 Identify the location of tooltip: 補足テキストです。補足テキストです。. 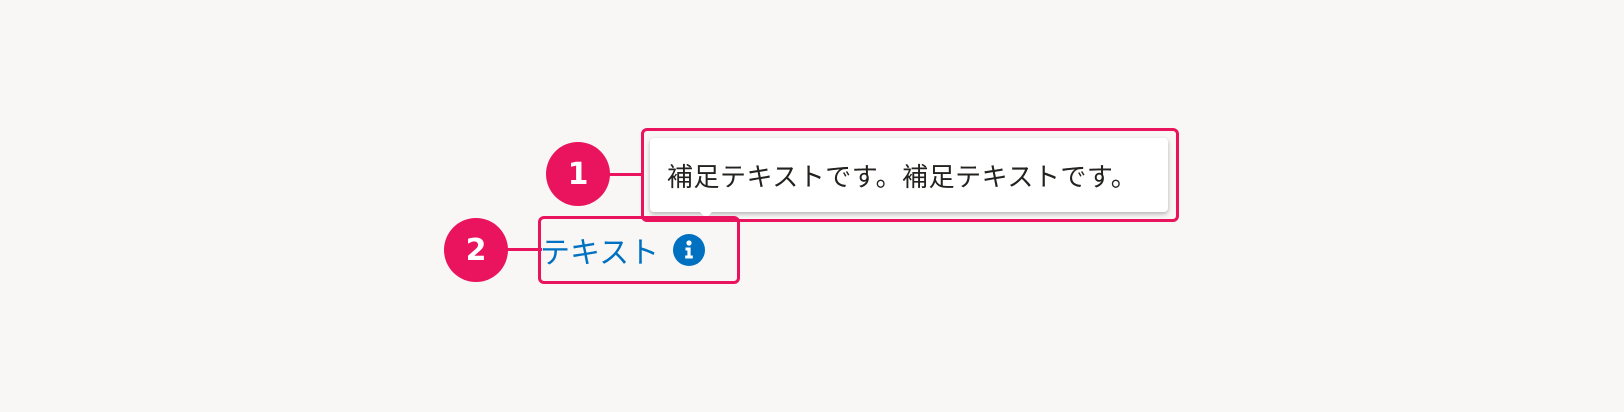
(909, 175).